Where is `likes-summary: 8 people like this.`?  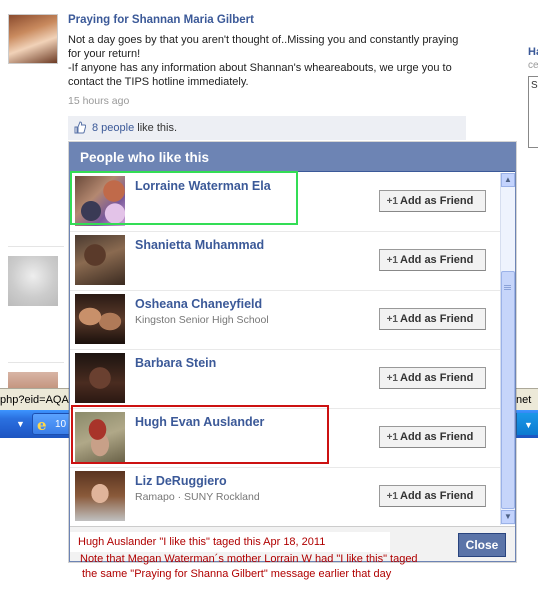 likes-summary: 8 people like this. is located at coordinates (134, 128).